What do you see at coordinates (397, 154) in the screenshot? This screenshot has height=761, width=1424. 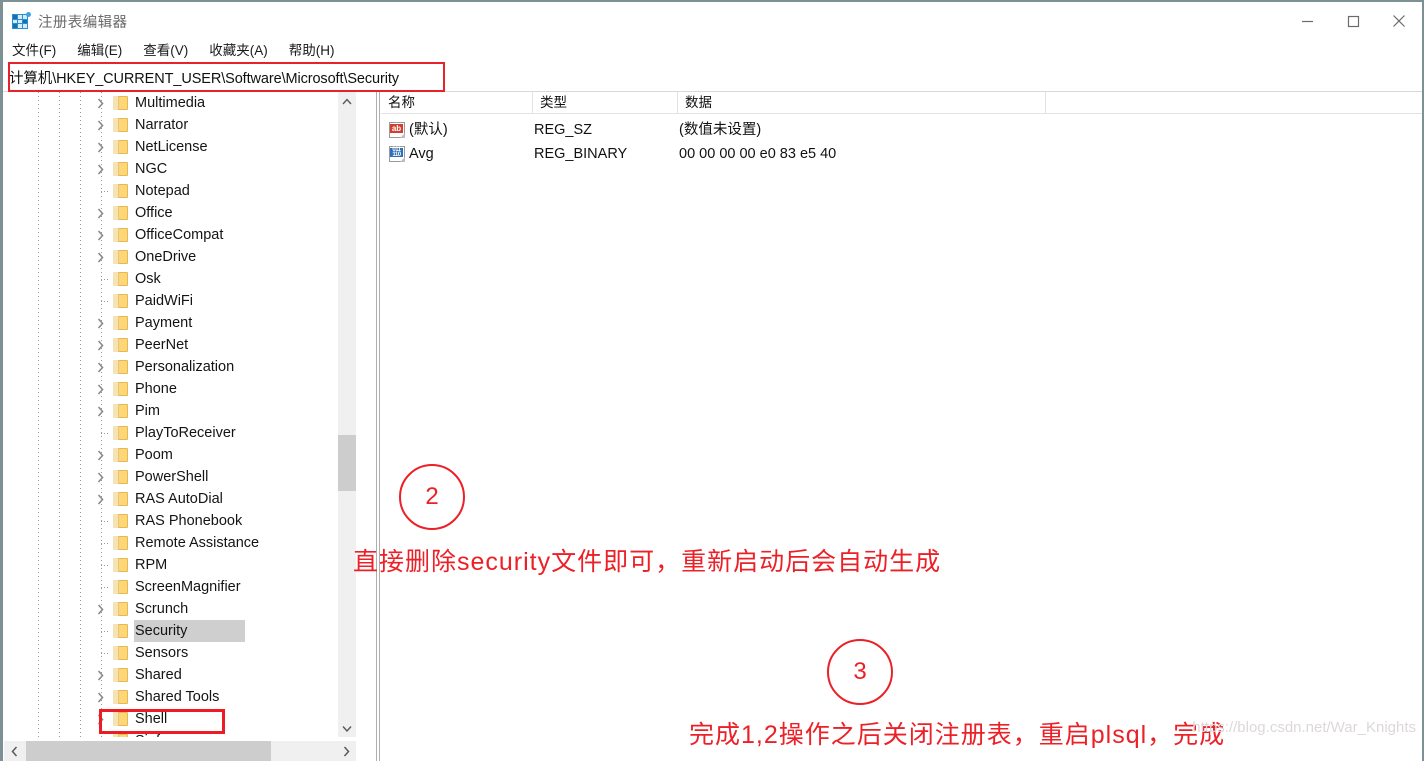 I see `binary-value-icon: 011 110` at bounding box center [397, 154].